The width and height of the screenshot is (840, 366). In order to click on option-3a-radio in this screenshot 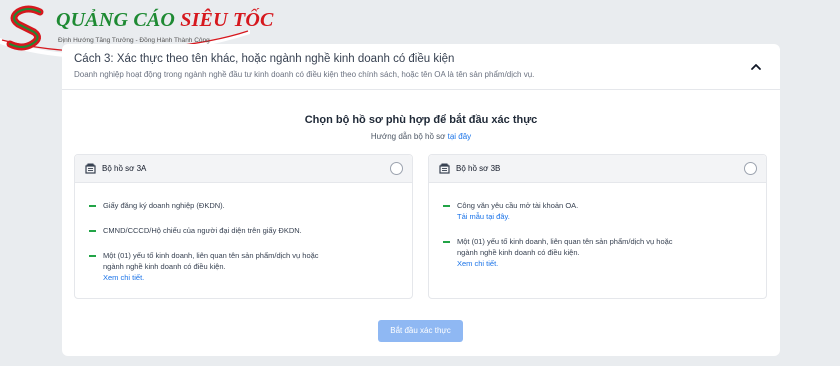, I will do `click(396, 168)`.